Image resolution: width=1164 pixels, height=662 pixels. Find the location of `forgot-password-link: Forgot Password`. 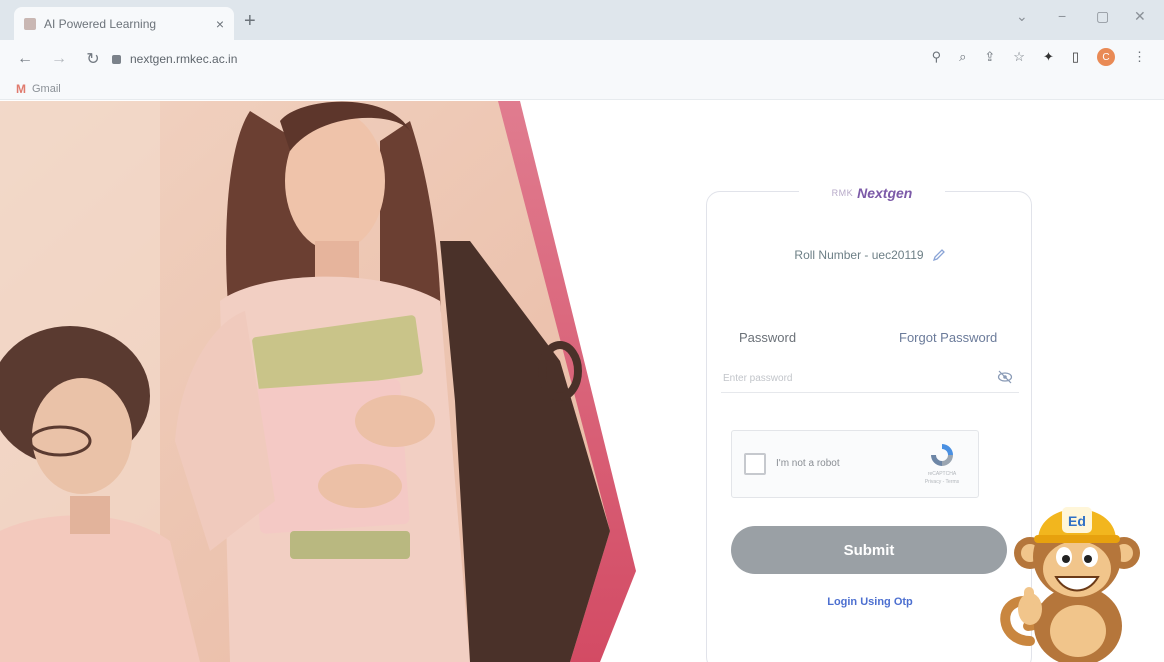

forgot-password-link: Forgot Password is located at coordinates (948, 337).